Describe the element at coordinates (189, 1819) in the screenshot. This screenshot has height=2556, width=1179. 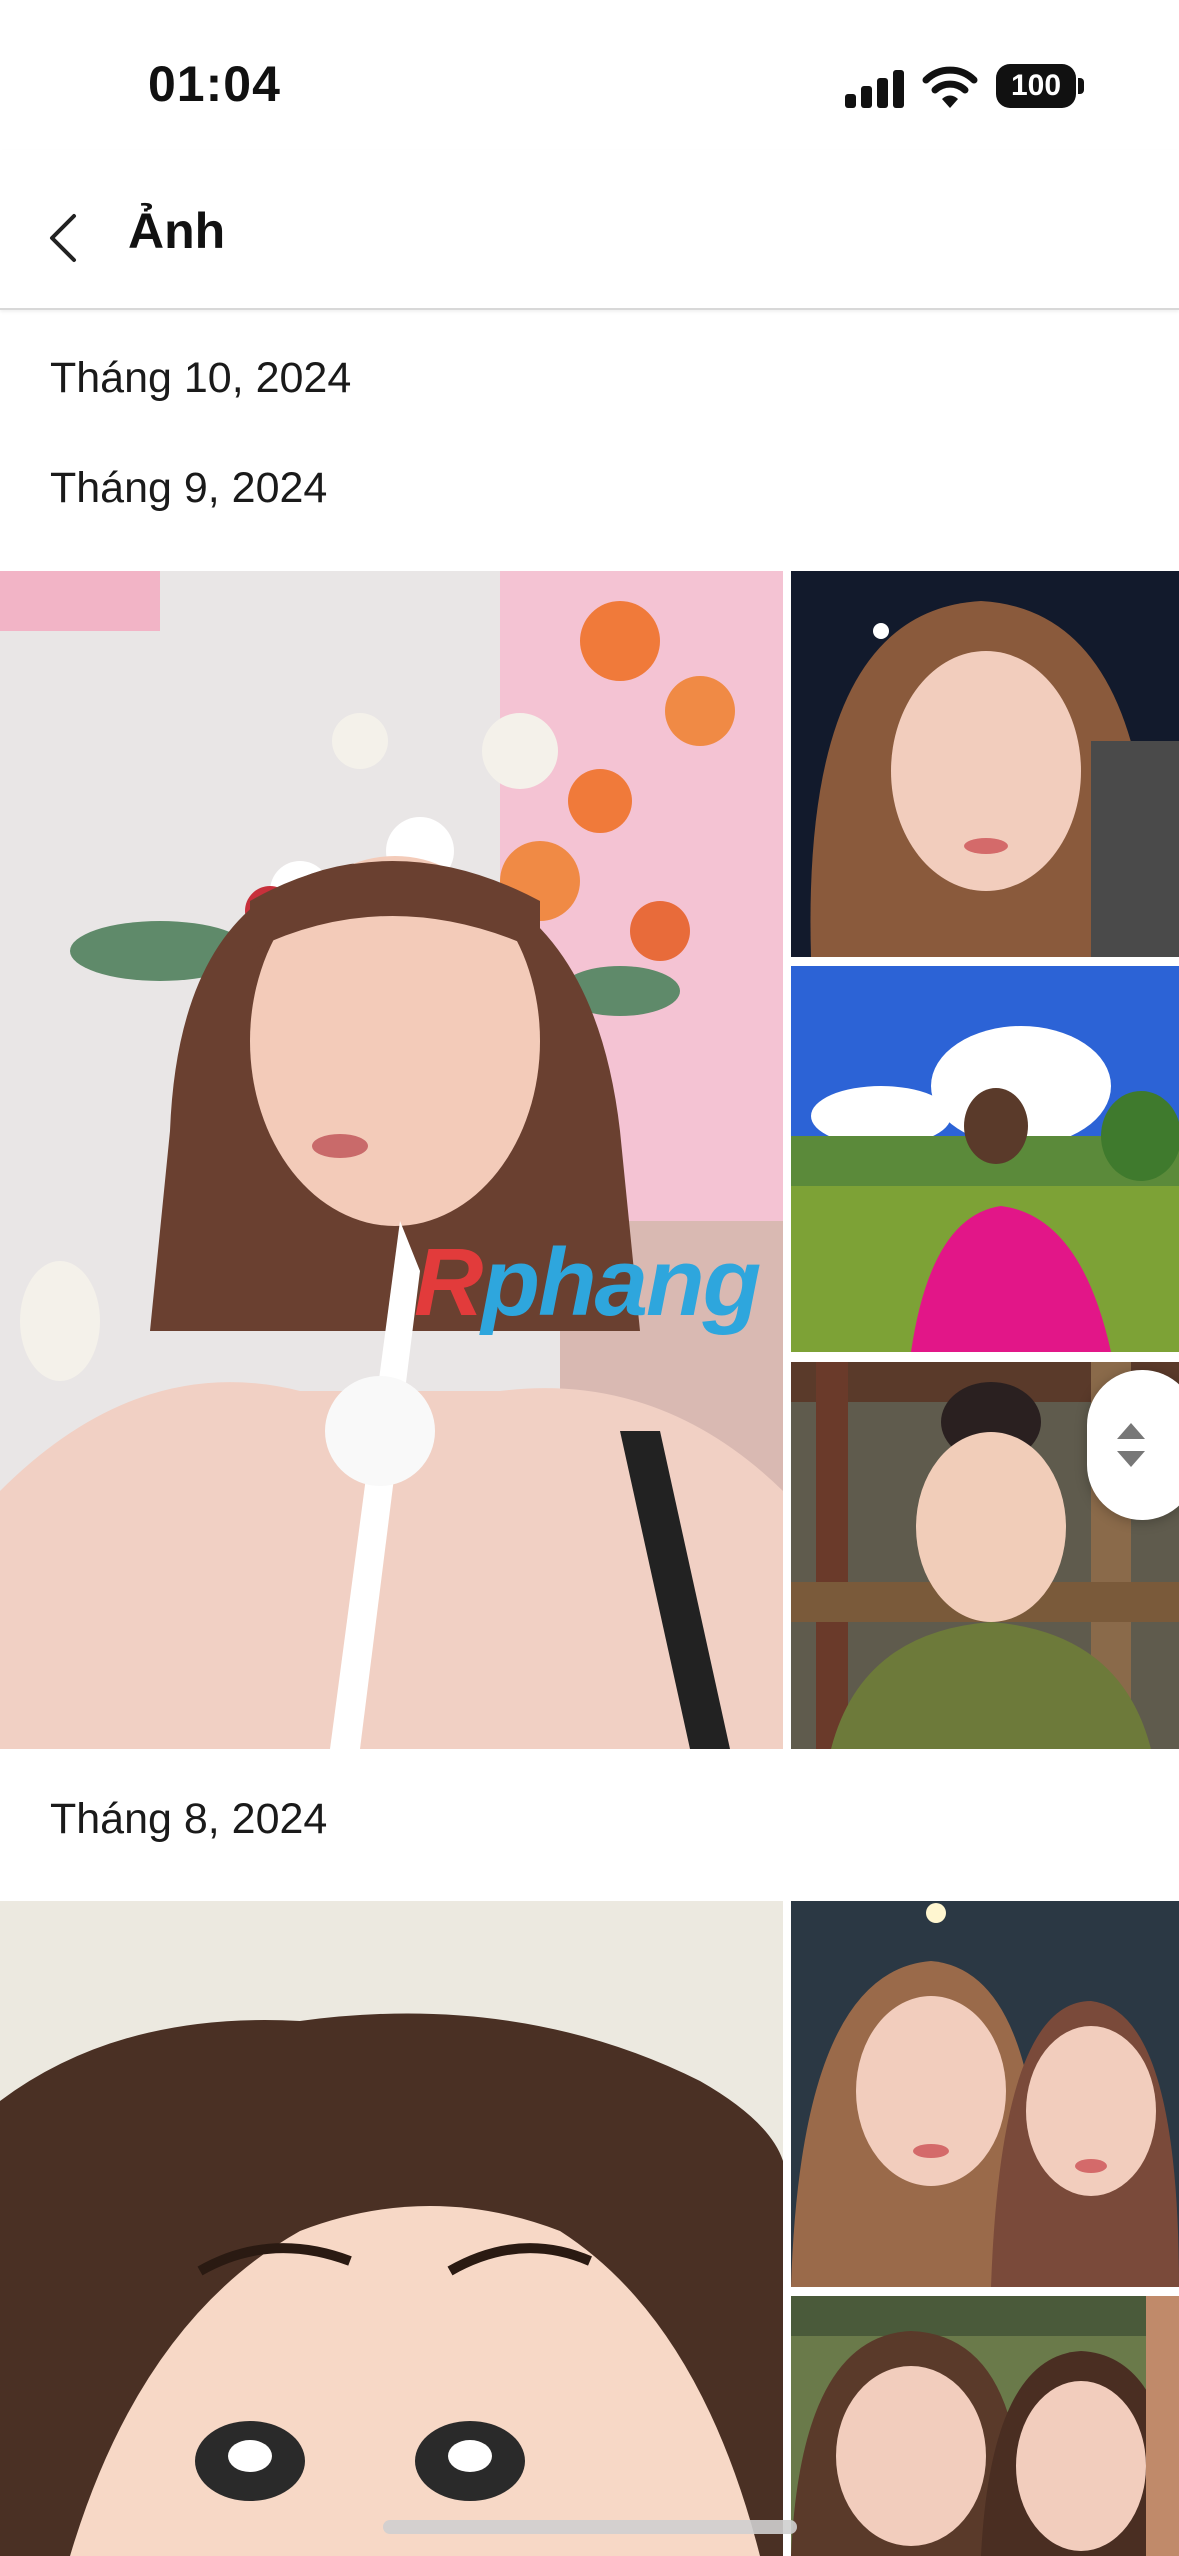
I see `month-header-aug-2024: Tháng 8, 2024` at that location.